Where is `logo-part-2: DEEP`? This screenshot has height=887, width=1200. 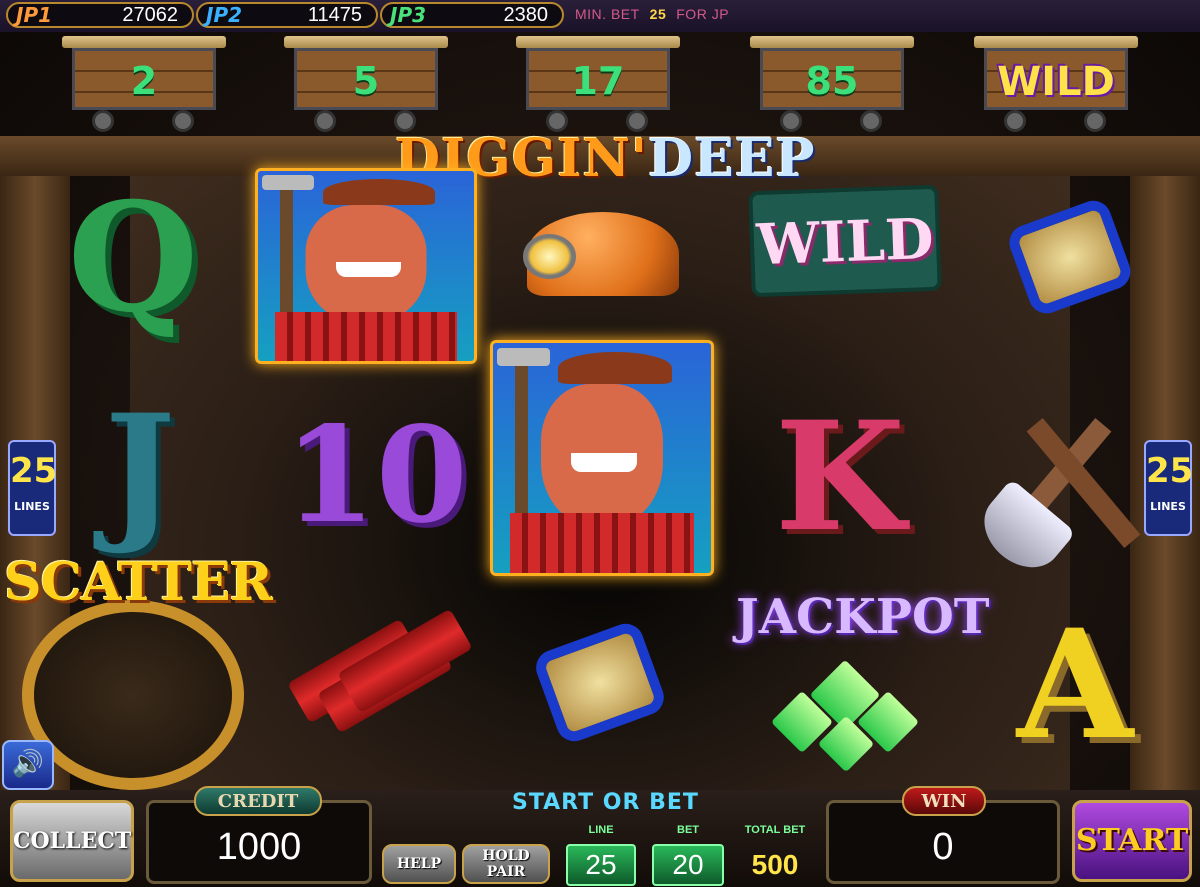
logo-part-2: DEEP is located at coordinates (732, 158).